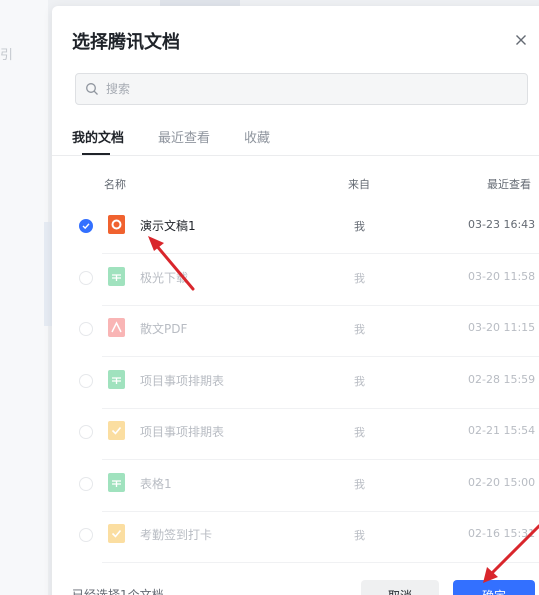 The image size is (539, 595). Describe the element at coordinates (305, 434) in the screenshot. I see `file-row: 项目事项排期表 我 02-21 15:54` at that location.